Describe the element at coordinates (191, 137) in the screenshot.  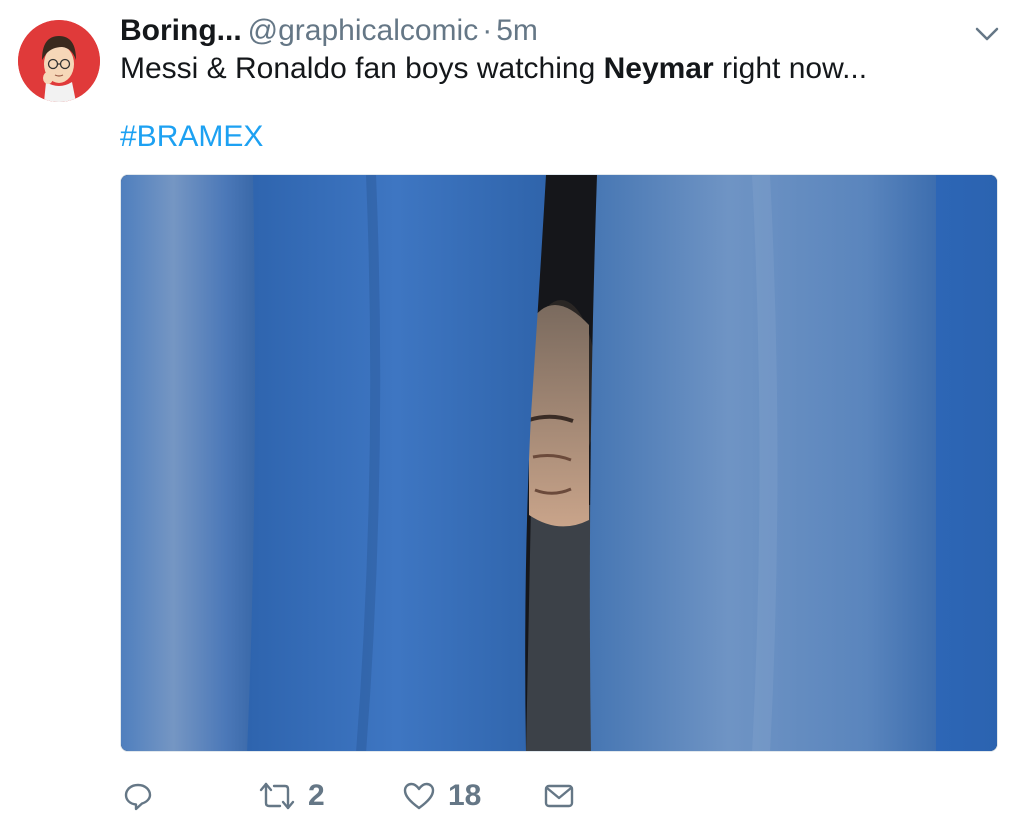
I see `hashtag-link: #BRAMEX` at that location.